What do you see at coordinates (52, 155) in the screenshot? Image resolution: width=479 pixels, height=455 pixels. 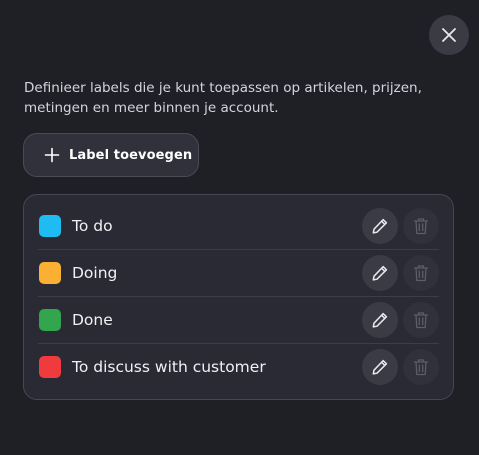 I see `plus-icon` at bounding box center [52, 155].